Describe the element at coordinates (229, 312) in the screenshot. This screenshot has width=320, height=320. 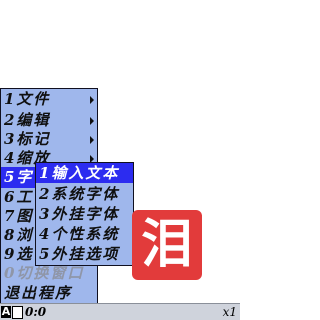
I see `zoom-level: x1` at that location.